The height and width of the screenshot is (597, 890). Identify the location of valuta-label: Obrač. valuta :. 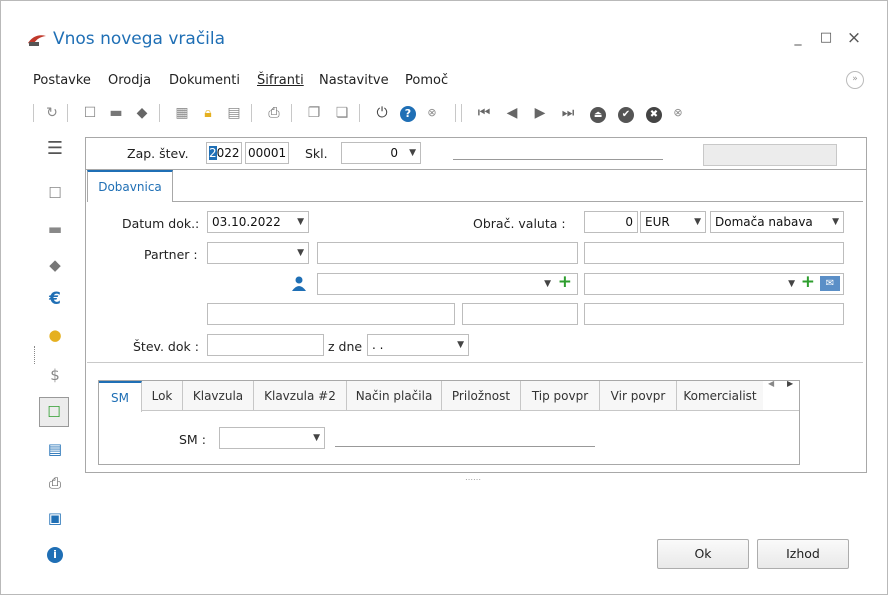
(519, 223).